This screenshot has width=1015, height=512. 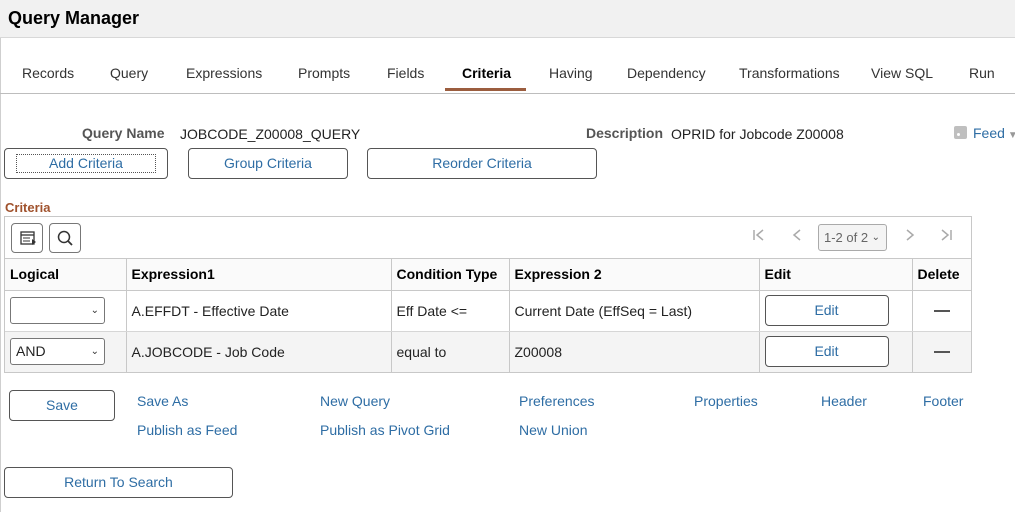 I want to click on footer-link: Footer, so click(x=943, y=401).